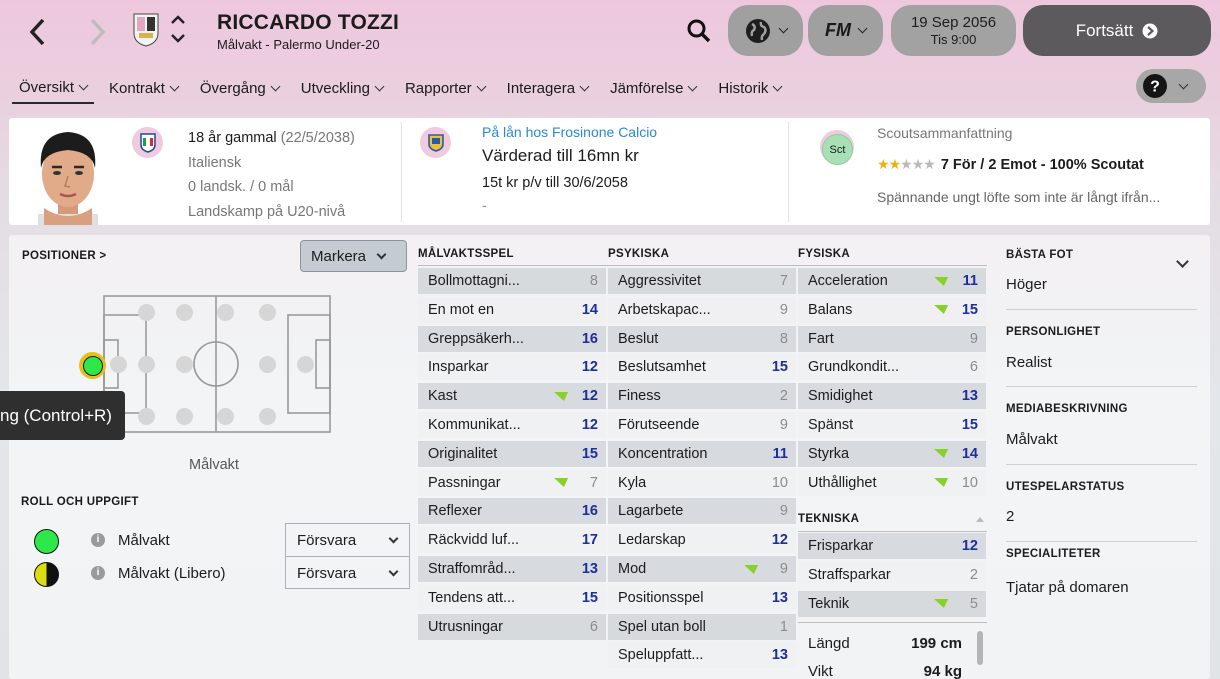 This screenshot has width=1220, height=679. Describe the element at coordinates (512, 396) in the screenshot. I see `attribute-row: Kast 12` at that location.